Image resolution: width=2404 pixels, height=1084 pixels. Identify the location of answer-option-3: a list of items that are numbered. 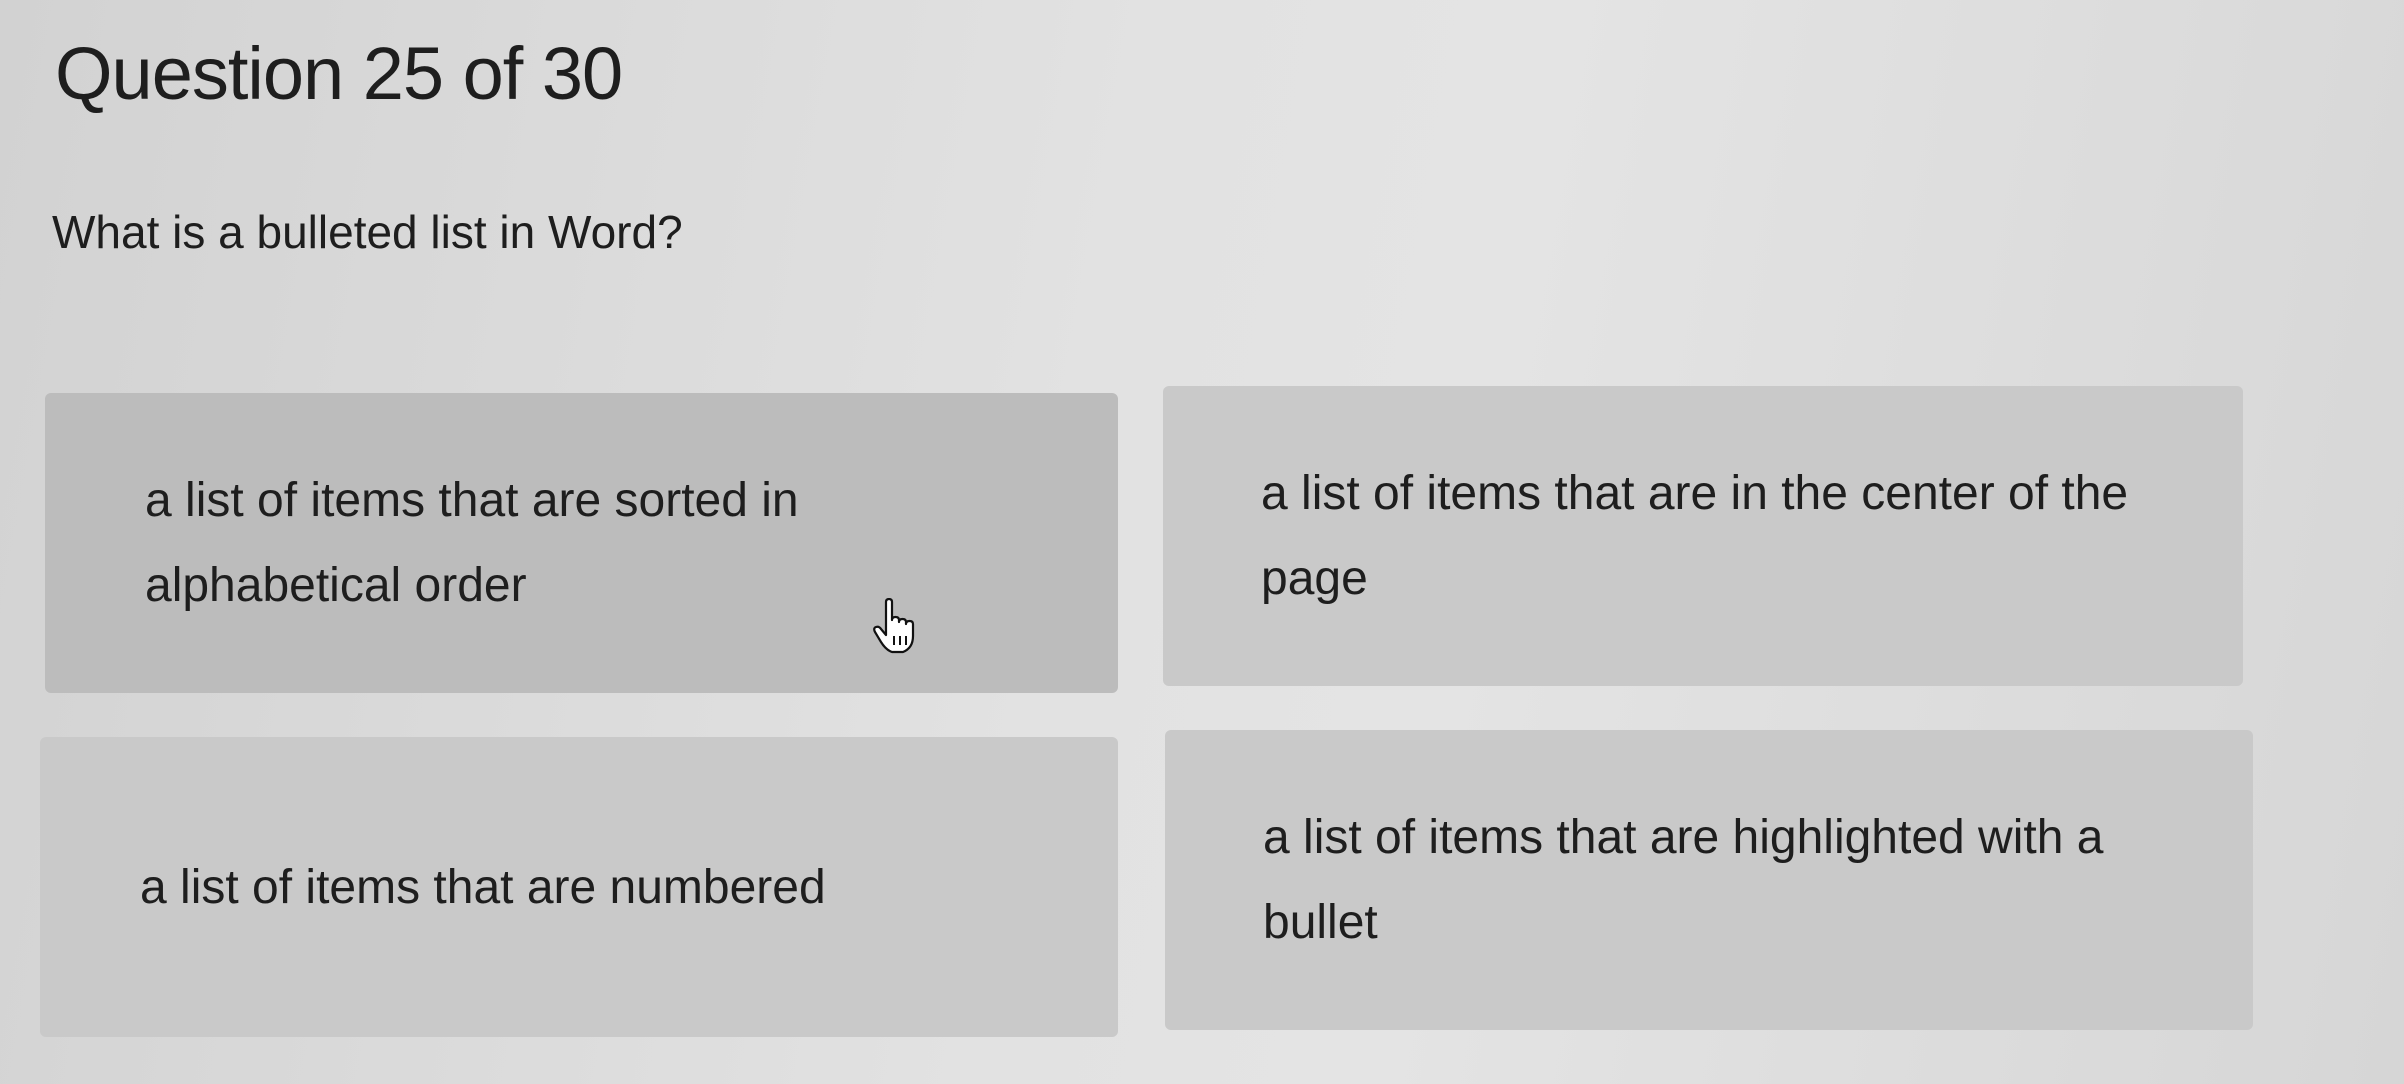
(579, 887).